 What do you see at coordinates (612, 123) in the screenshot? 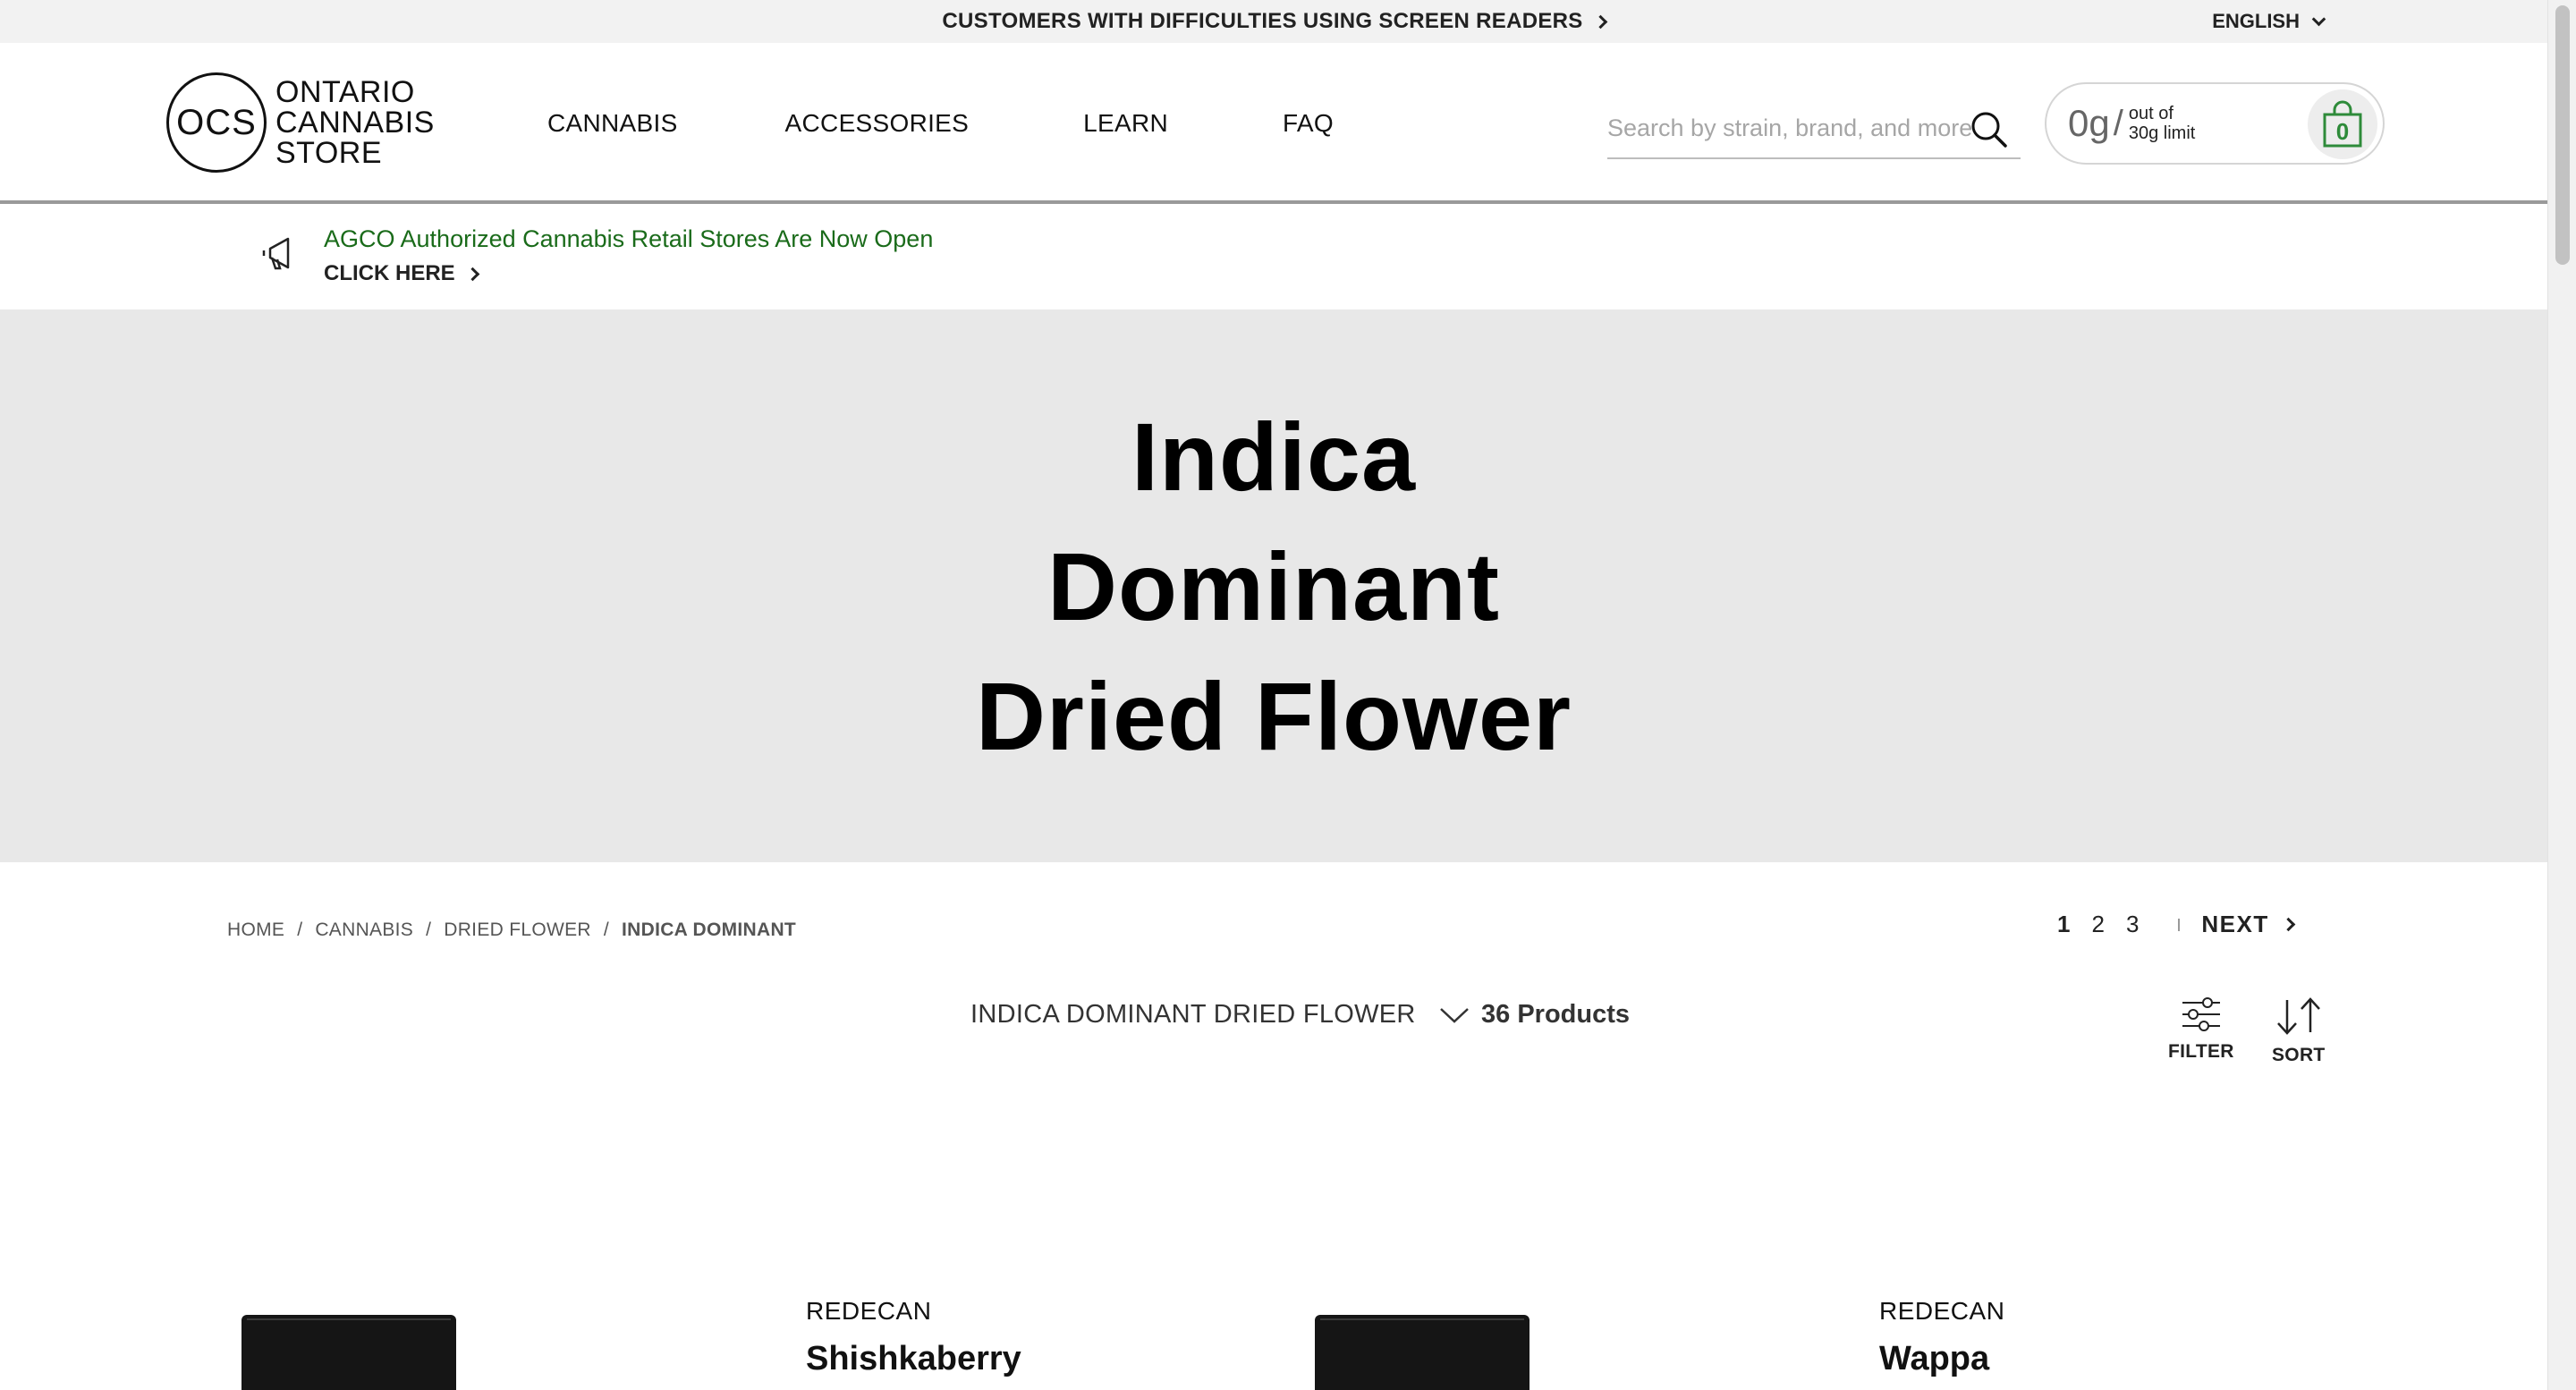
I see `nav-cannabis: CANNABIS` at bounding box center [612, 123].